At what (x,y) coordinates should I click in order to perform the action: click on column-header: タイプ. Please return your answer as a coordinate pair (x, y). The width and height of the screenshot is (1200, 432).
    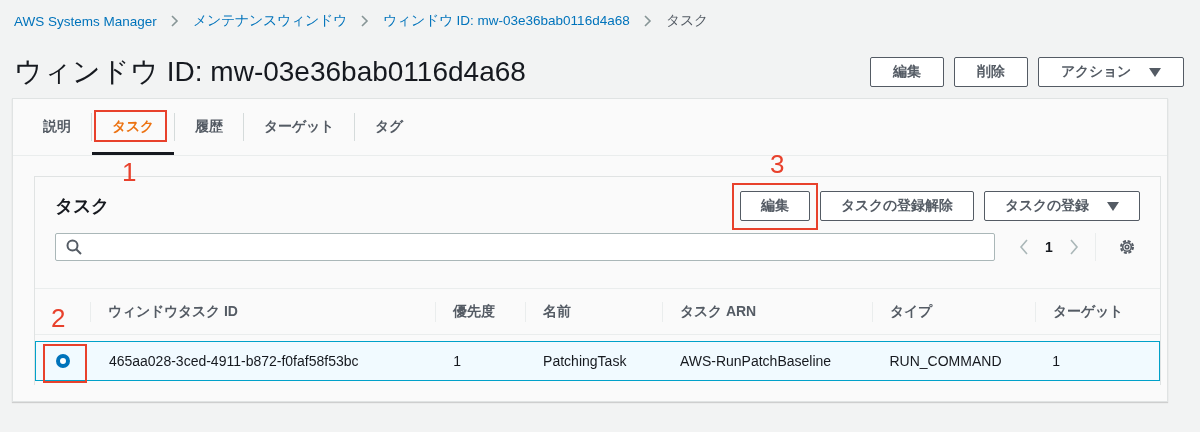
    Looking at the image, I should click on (911, 311).